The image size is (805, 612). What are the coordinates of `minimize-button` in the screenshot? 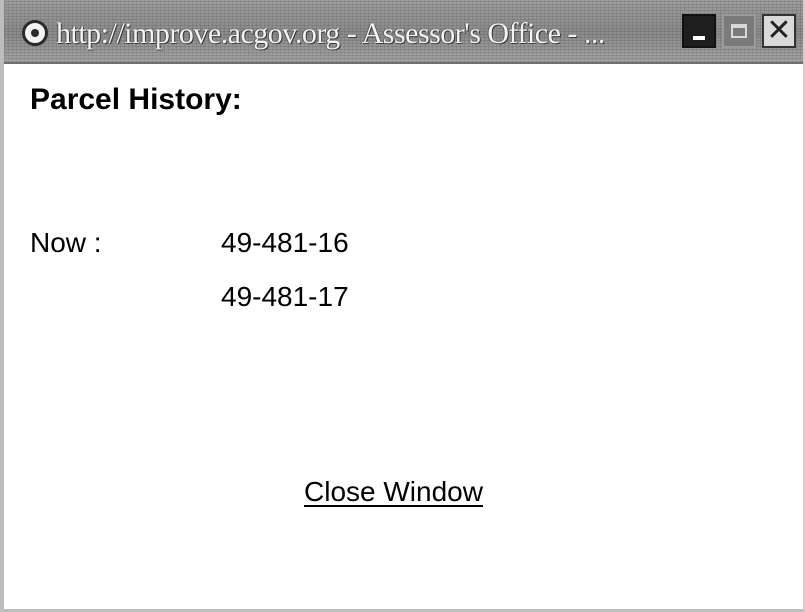 It's located at (699, 31).